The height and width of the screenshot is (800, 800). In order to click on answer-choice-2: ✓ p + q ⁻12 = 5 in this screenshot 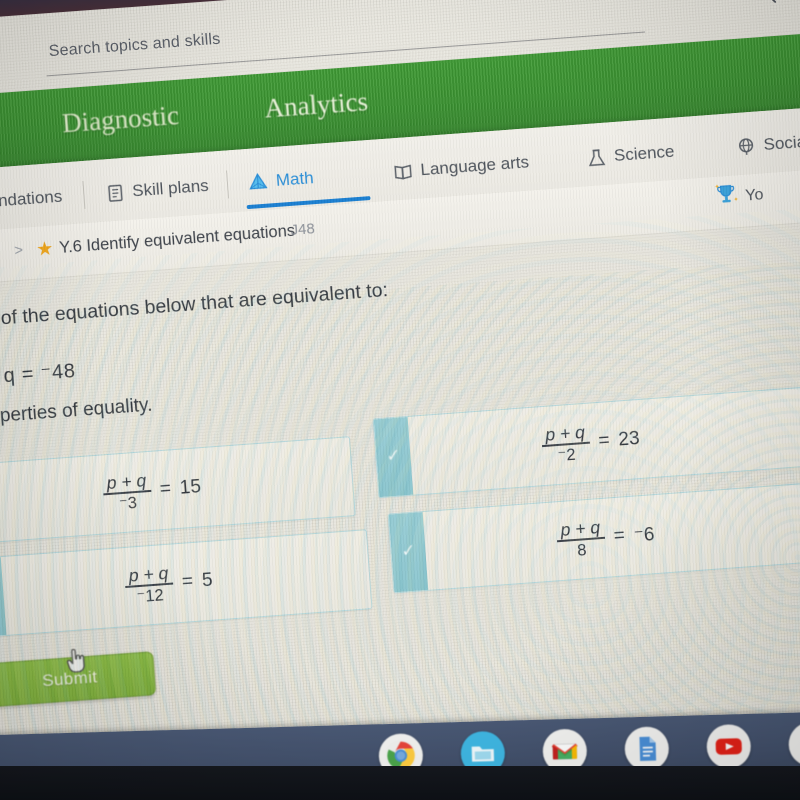, I will do `click(186, 584)`.